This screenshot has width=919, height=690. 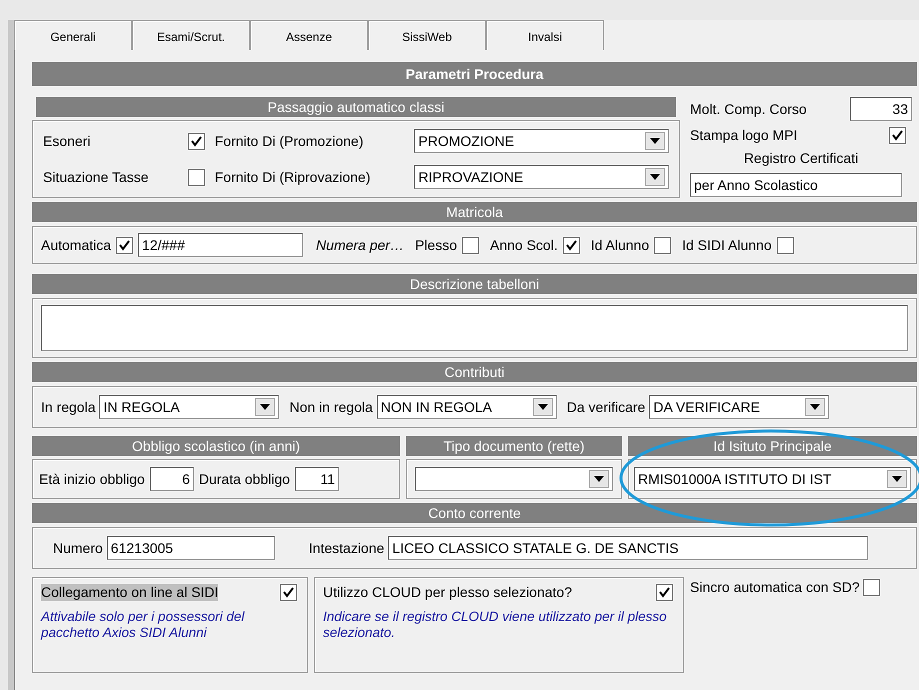 What do you see at coordinates (331, 407) in the screenshot?
I see `label: Non in regola` at bounding box center [331, 407].